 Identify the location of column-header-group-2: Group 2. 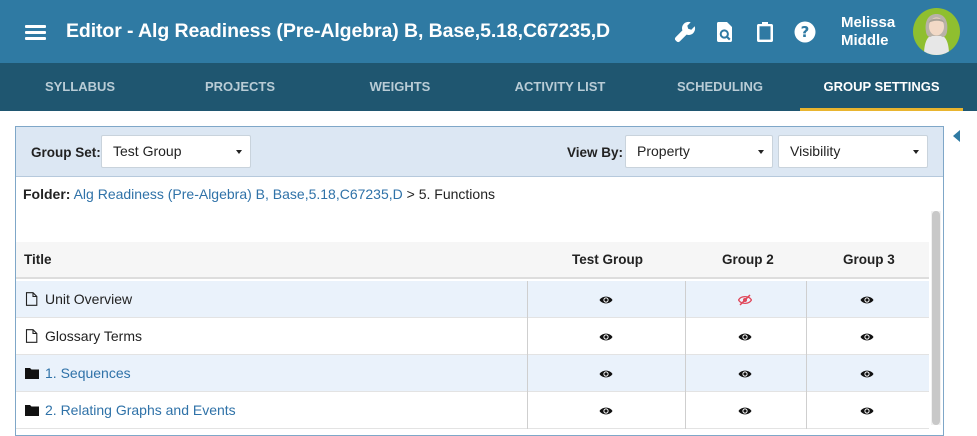
(748, 259).